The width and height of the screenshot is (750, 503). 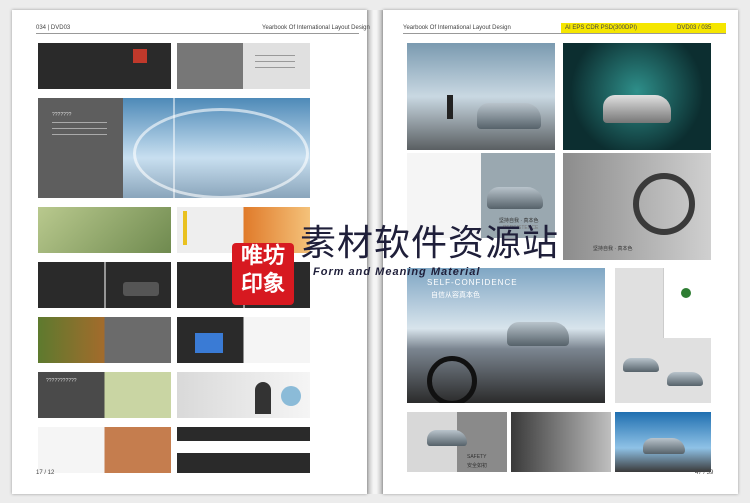 I want to click on spread-thumbnail-black-pages, so click(x=243, y=450).